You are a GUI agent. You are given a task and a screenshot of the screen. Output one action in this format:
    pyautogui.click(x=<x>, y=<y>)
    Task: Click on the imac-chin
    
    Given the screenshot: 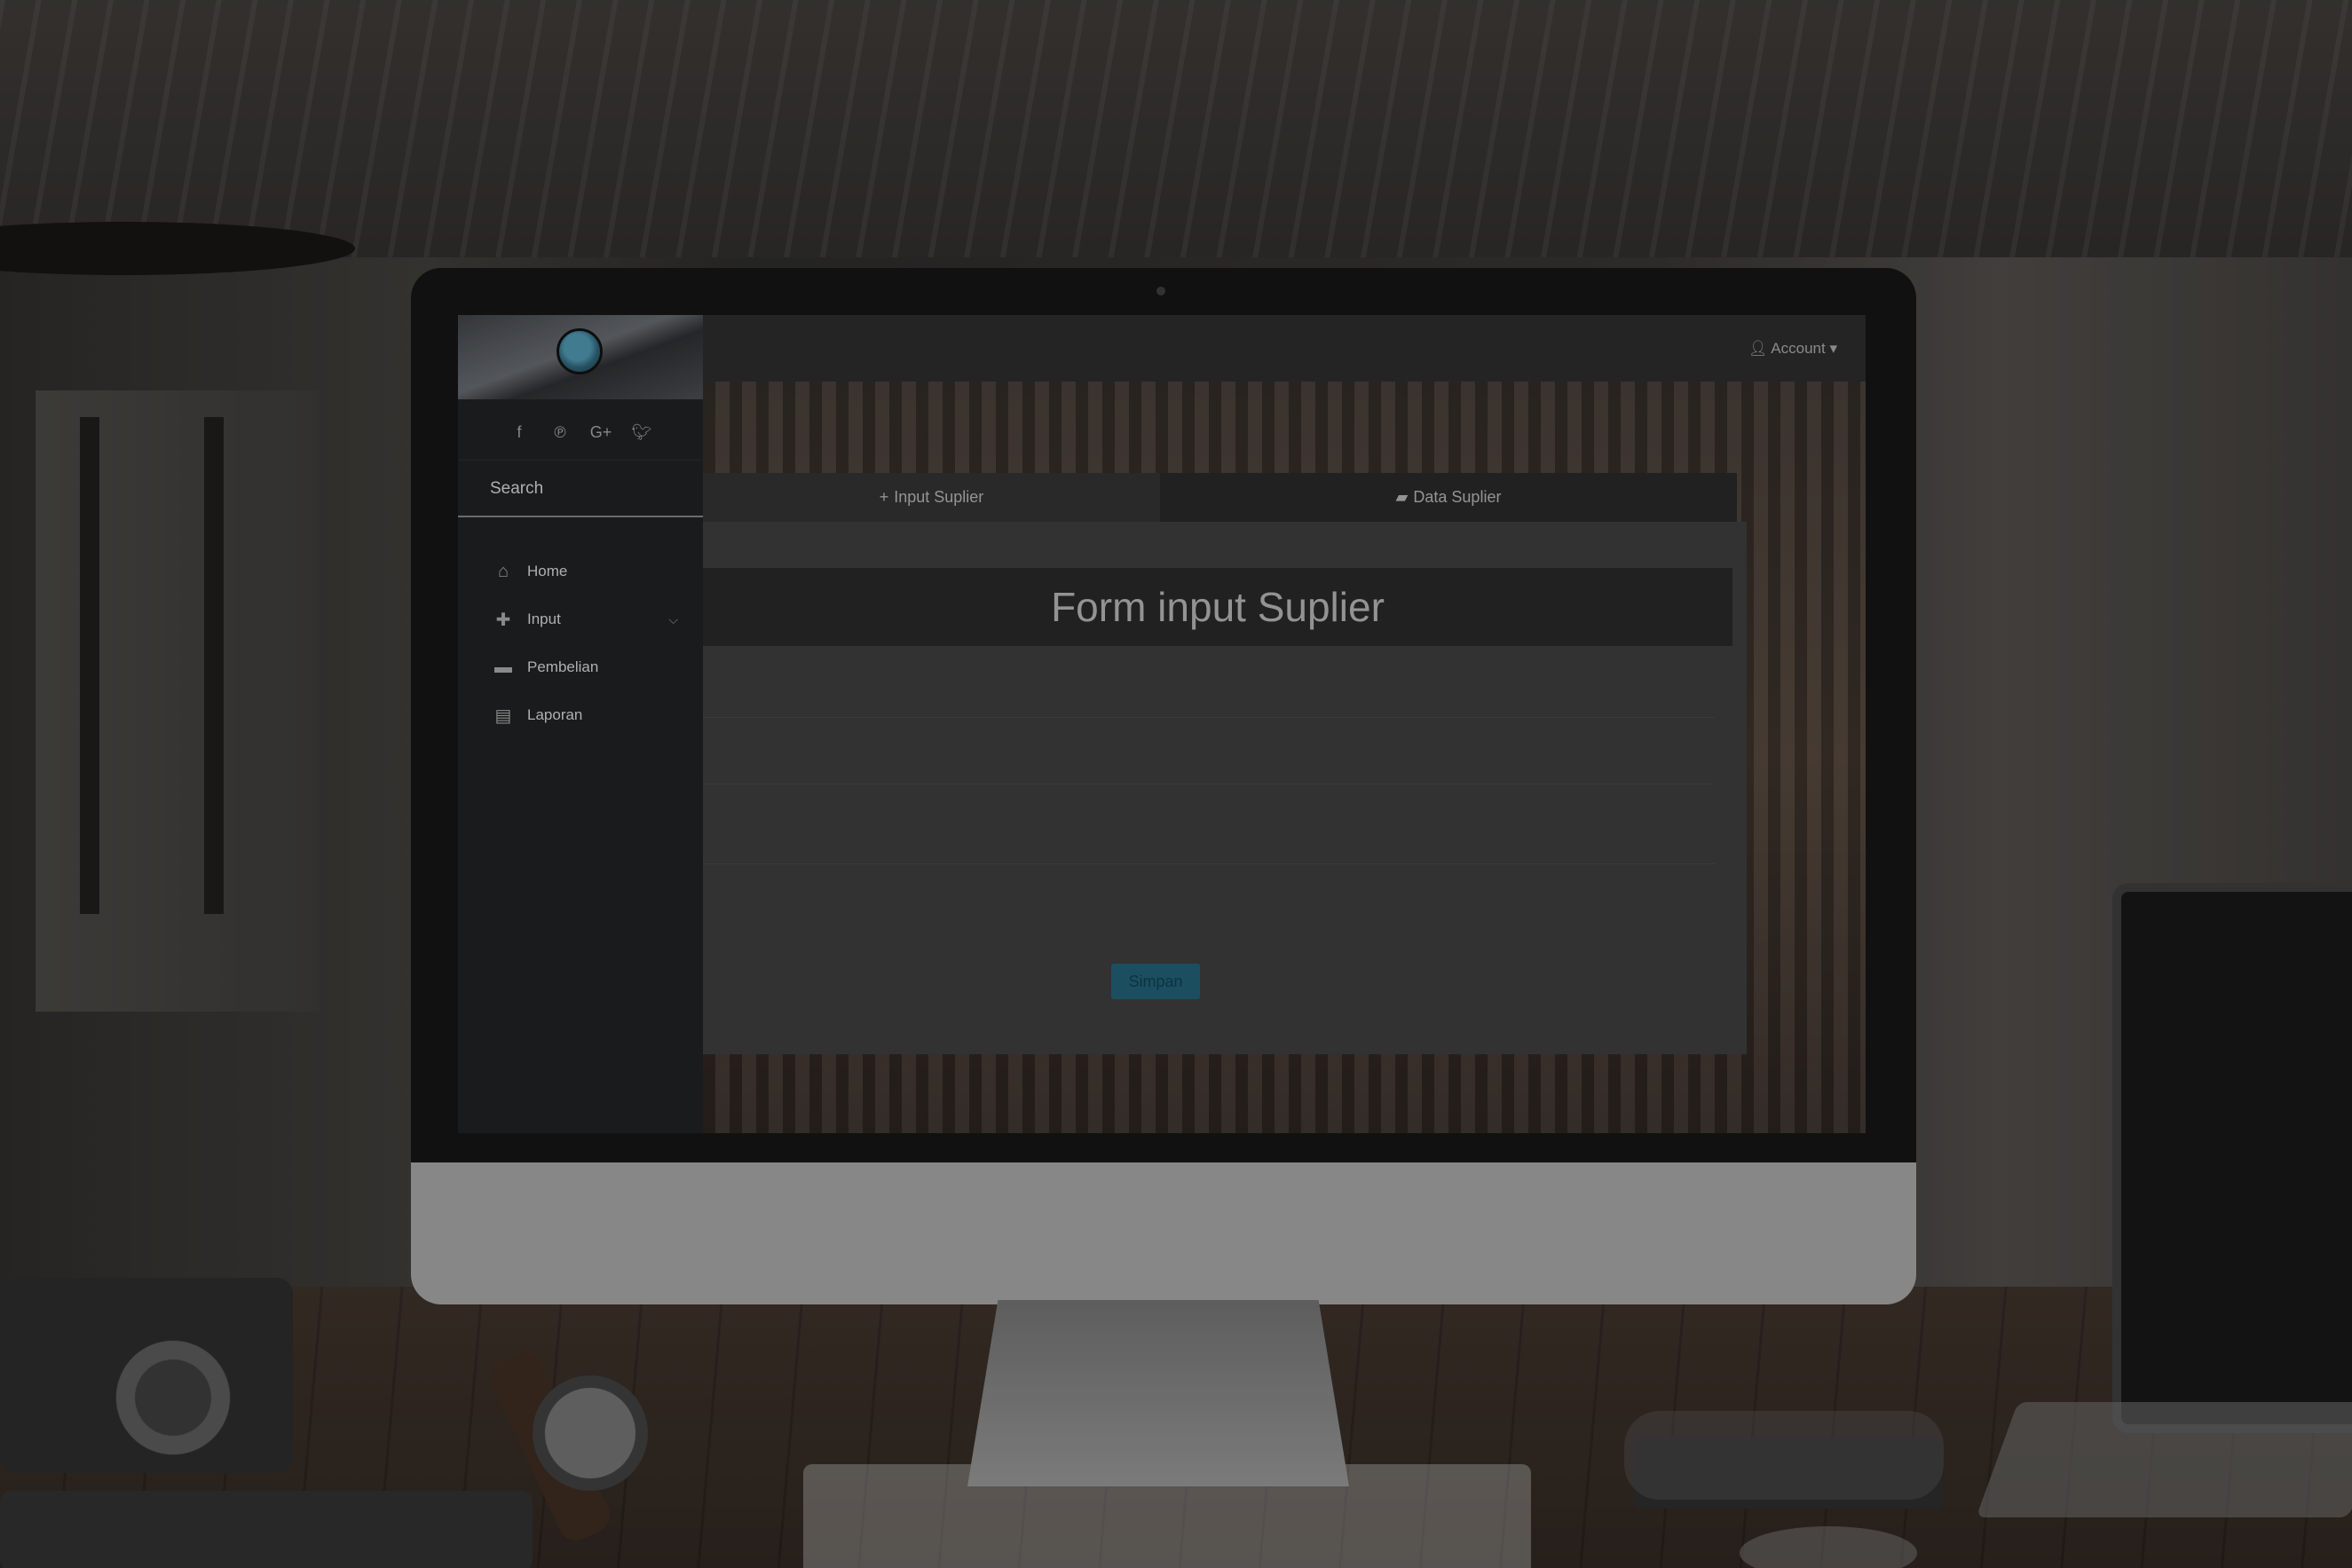 What is the action you would take?
    pyautogui.click(x=1164, y=1233)
    